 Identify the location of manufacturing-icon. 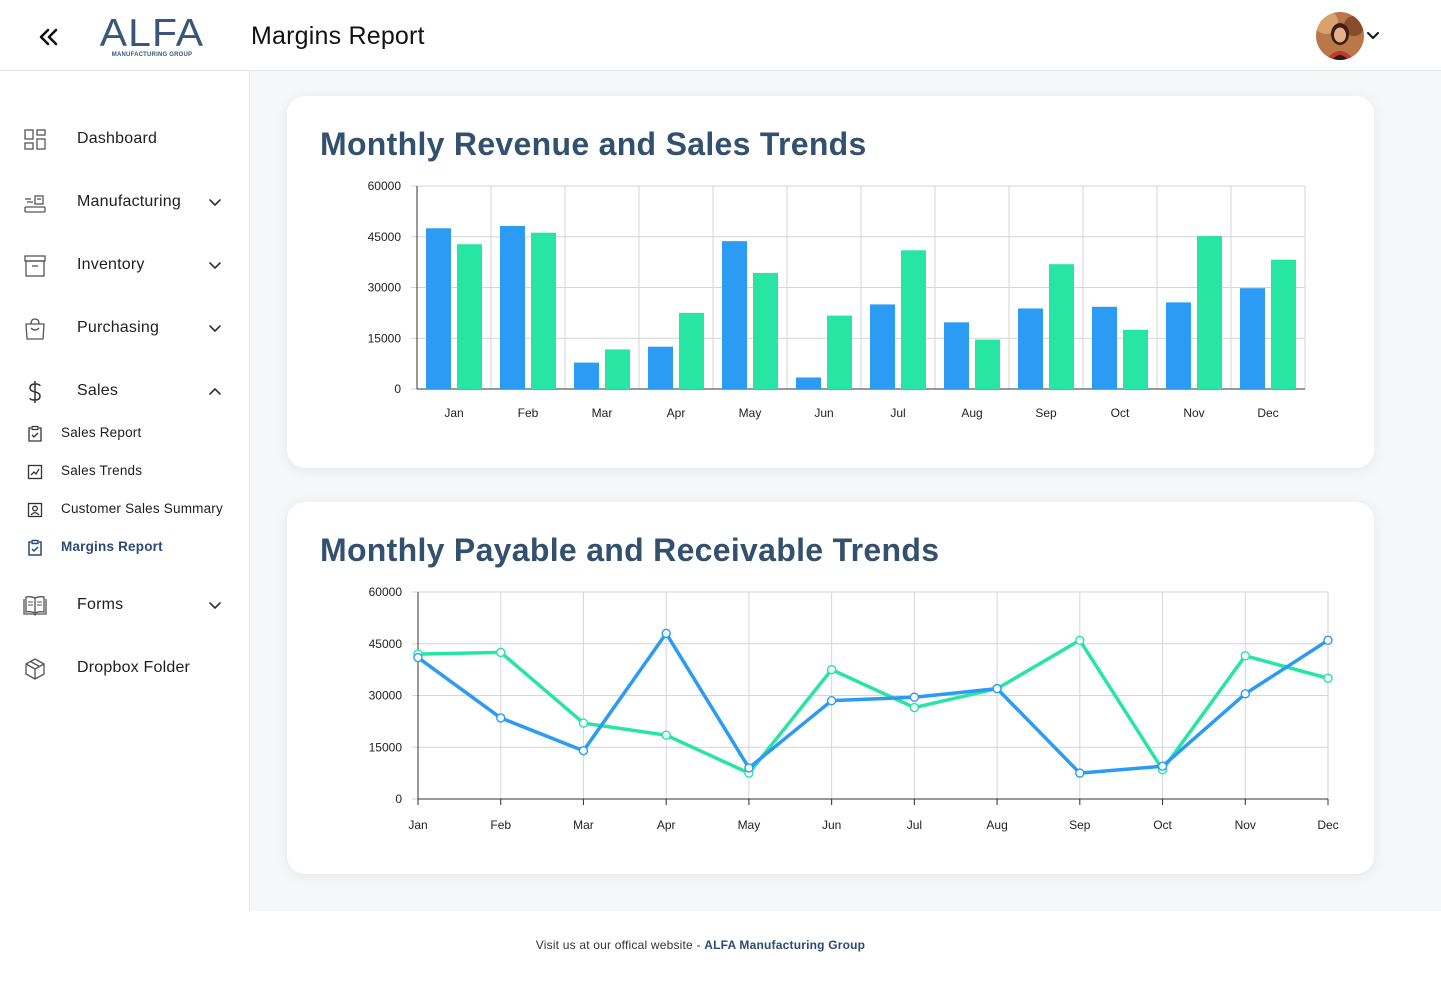
(35, 204).